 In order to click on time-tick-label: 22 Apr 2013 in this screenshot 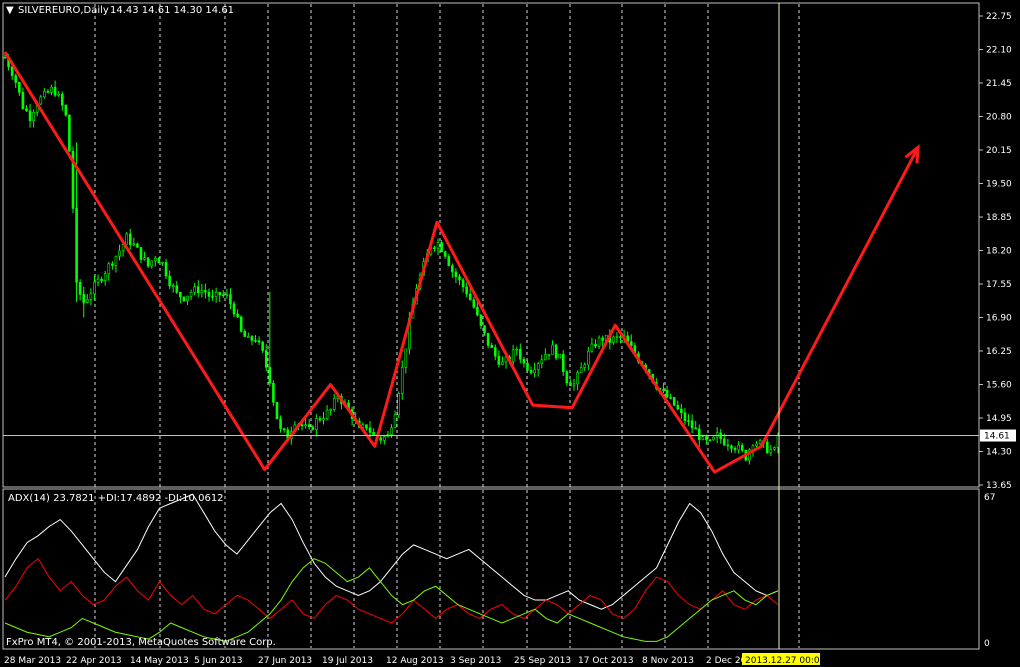, I will do `click(94, 661)`.